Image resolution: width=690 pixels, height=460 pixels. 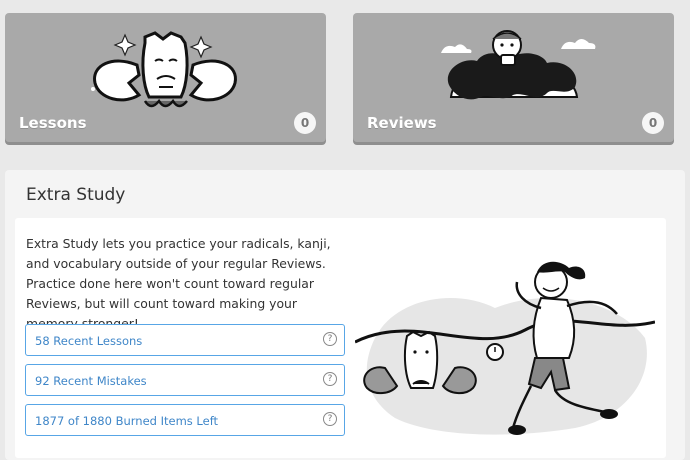 What do you see at coordinates (185, 340) in the screenshot?
I see `recent-lessons-button: 58 Recent Lessons ?` at bounding box center [185, 340].